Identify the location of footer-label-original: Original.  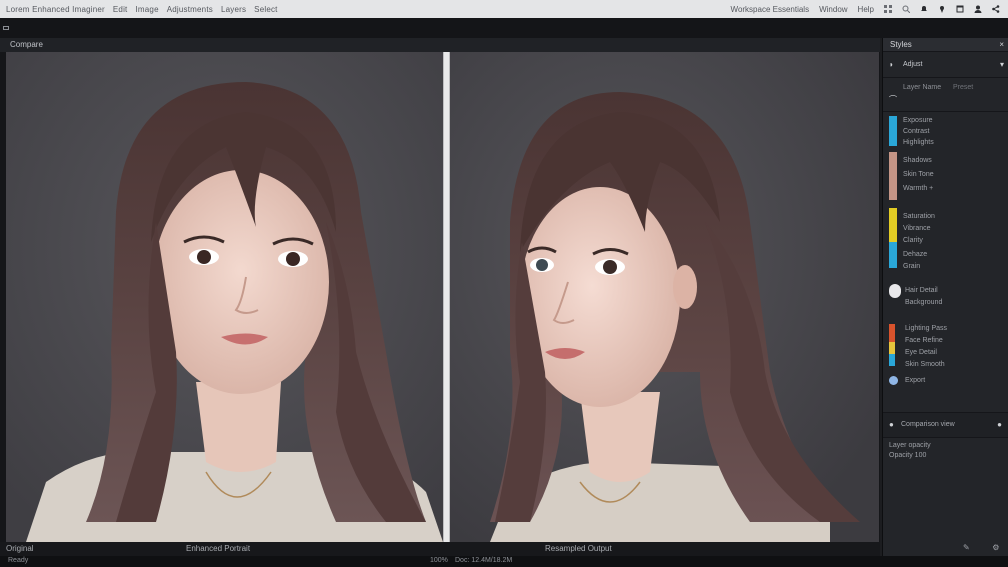
(20, 548).